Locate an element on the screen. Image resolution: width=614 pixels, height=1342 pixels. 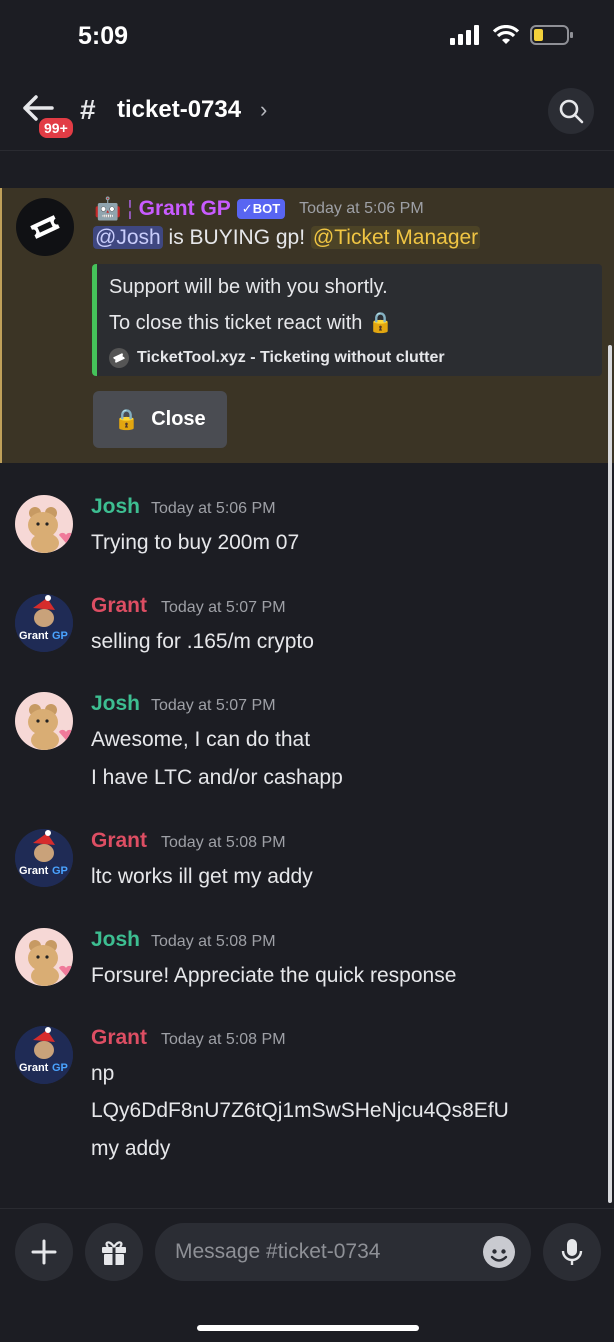
unread-badge: 99+ is located at coordinates (56, 128).